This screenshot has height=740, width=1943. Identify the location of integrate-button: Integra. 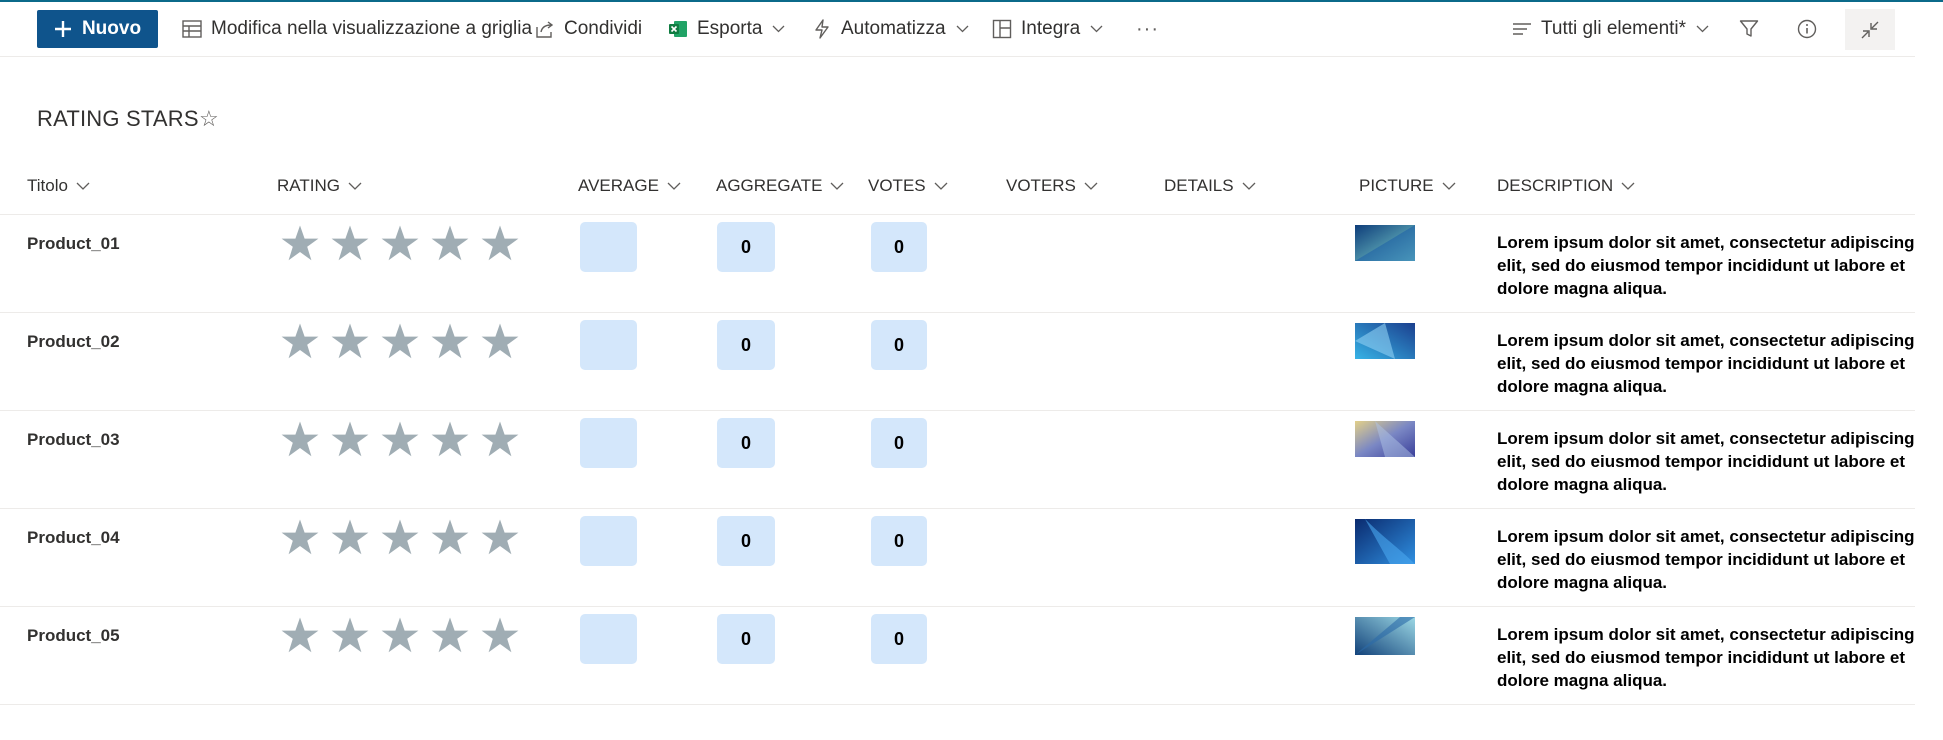
(1047, 29).